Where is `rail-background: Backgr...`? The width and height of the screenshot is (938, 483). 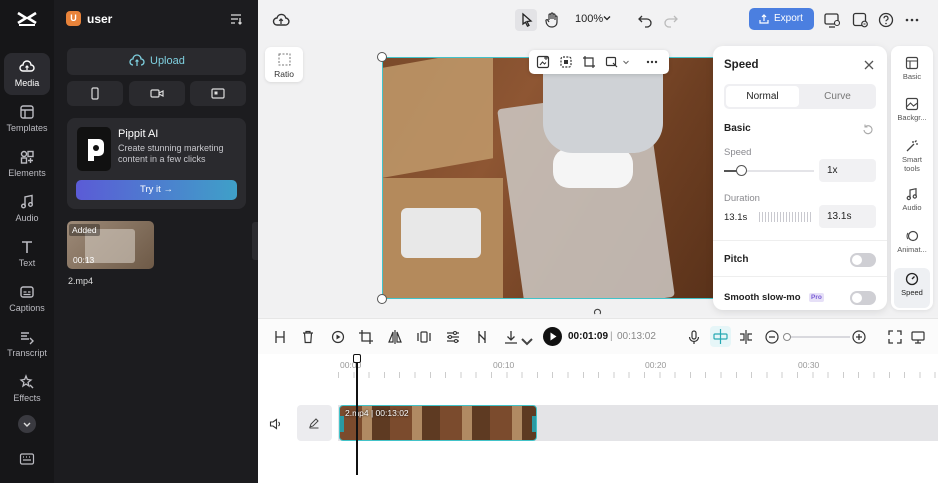
rail-background: Backgr... is located at coordinates (912, 113).